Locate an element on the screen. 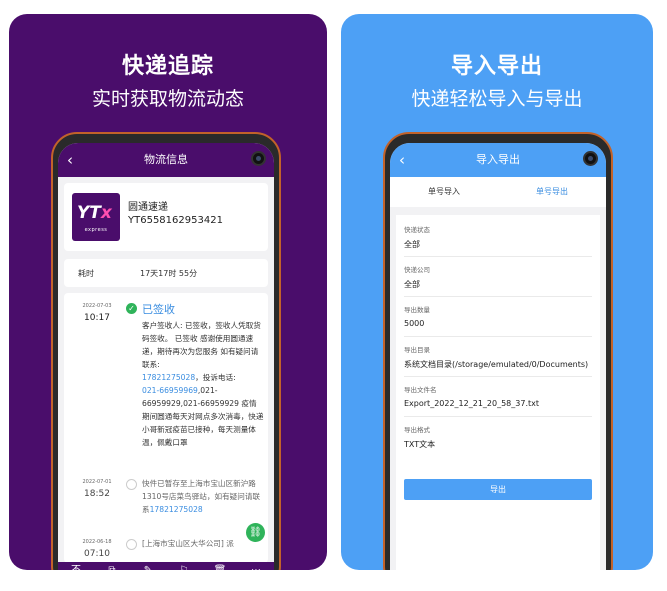  flag-icon: ⚐ is located at coordinates (184, 567).